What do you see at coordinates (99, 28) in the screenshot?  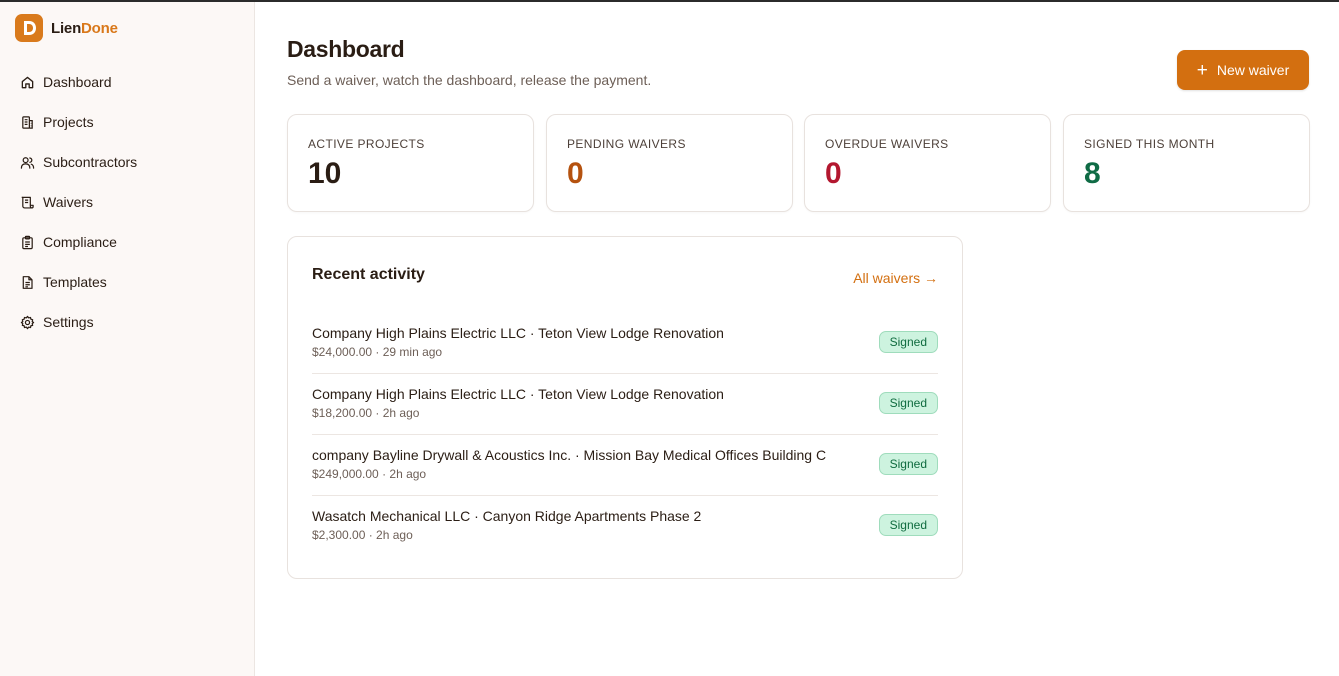 I see `brand-name-part2: Done` at bounding box center [99, 28].